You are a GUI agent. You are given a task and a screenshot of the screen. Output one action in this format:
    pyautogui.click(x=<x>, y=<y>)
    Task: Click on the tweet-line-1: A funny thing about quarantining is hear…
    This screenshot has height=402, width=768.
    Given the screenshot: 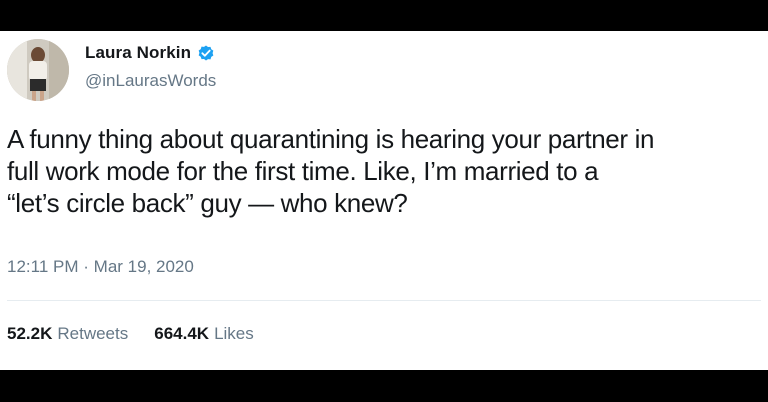 What is the action you would take?
    pyautogui.click(x=331, y=139)
    